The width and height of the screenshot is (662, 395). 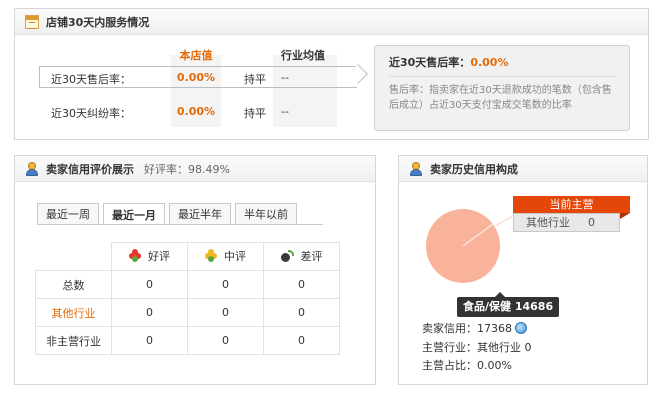 What do you see at coordinates (504, 347) in the screenshot?
I see `main-industry-value: 其他行业 0` at bounding box center [504, 347].